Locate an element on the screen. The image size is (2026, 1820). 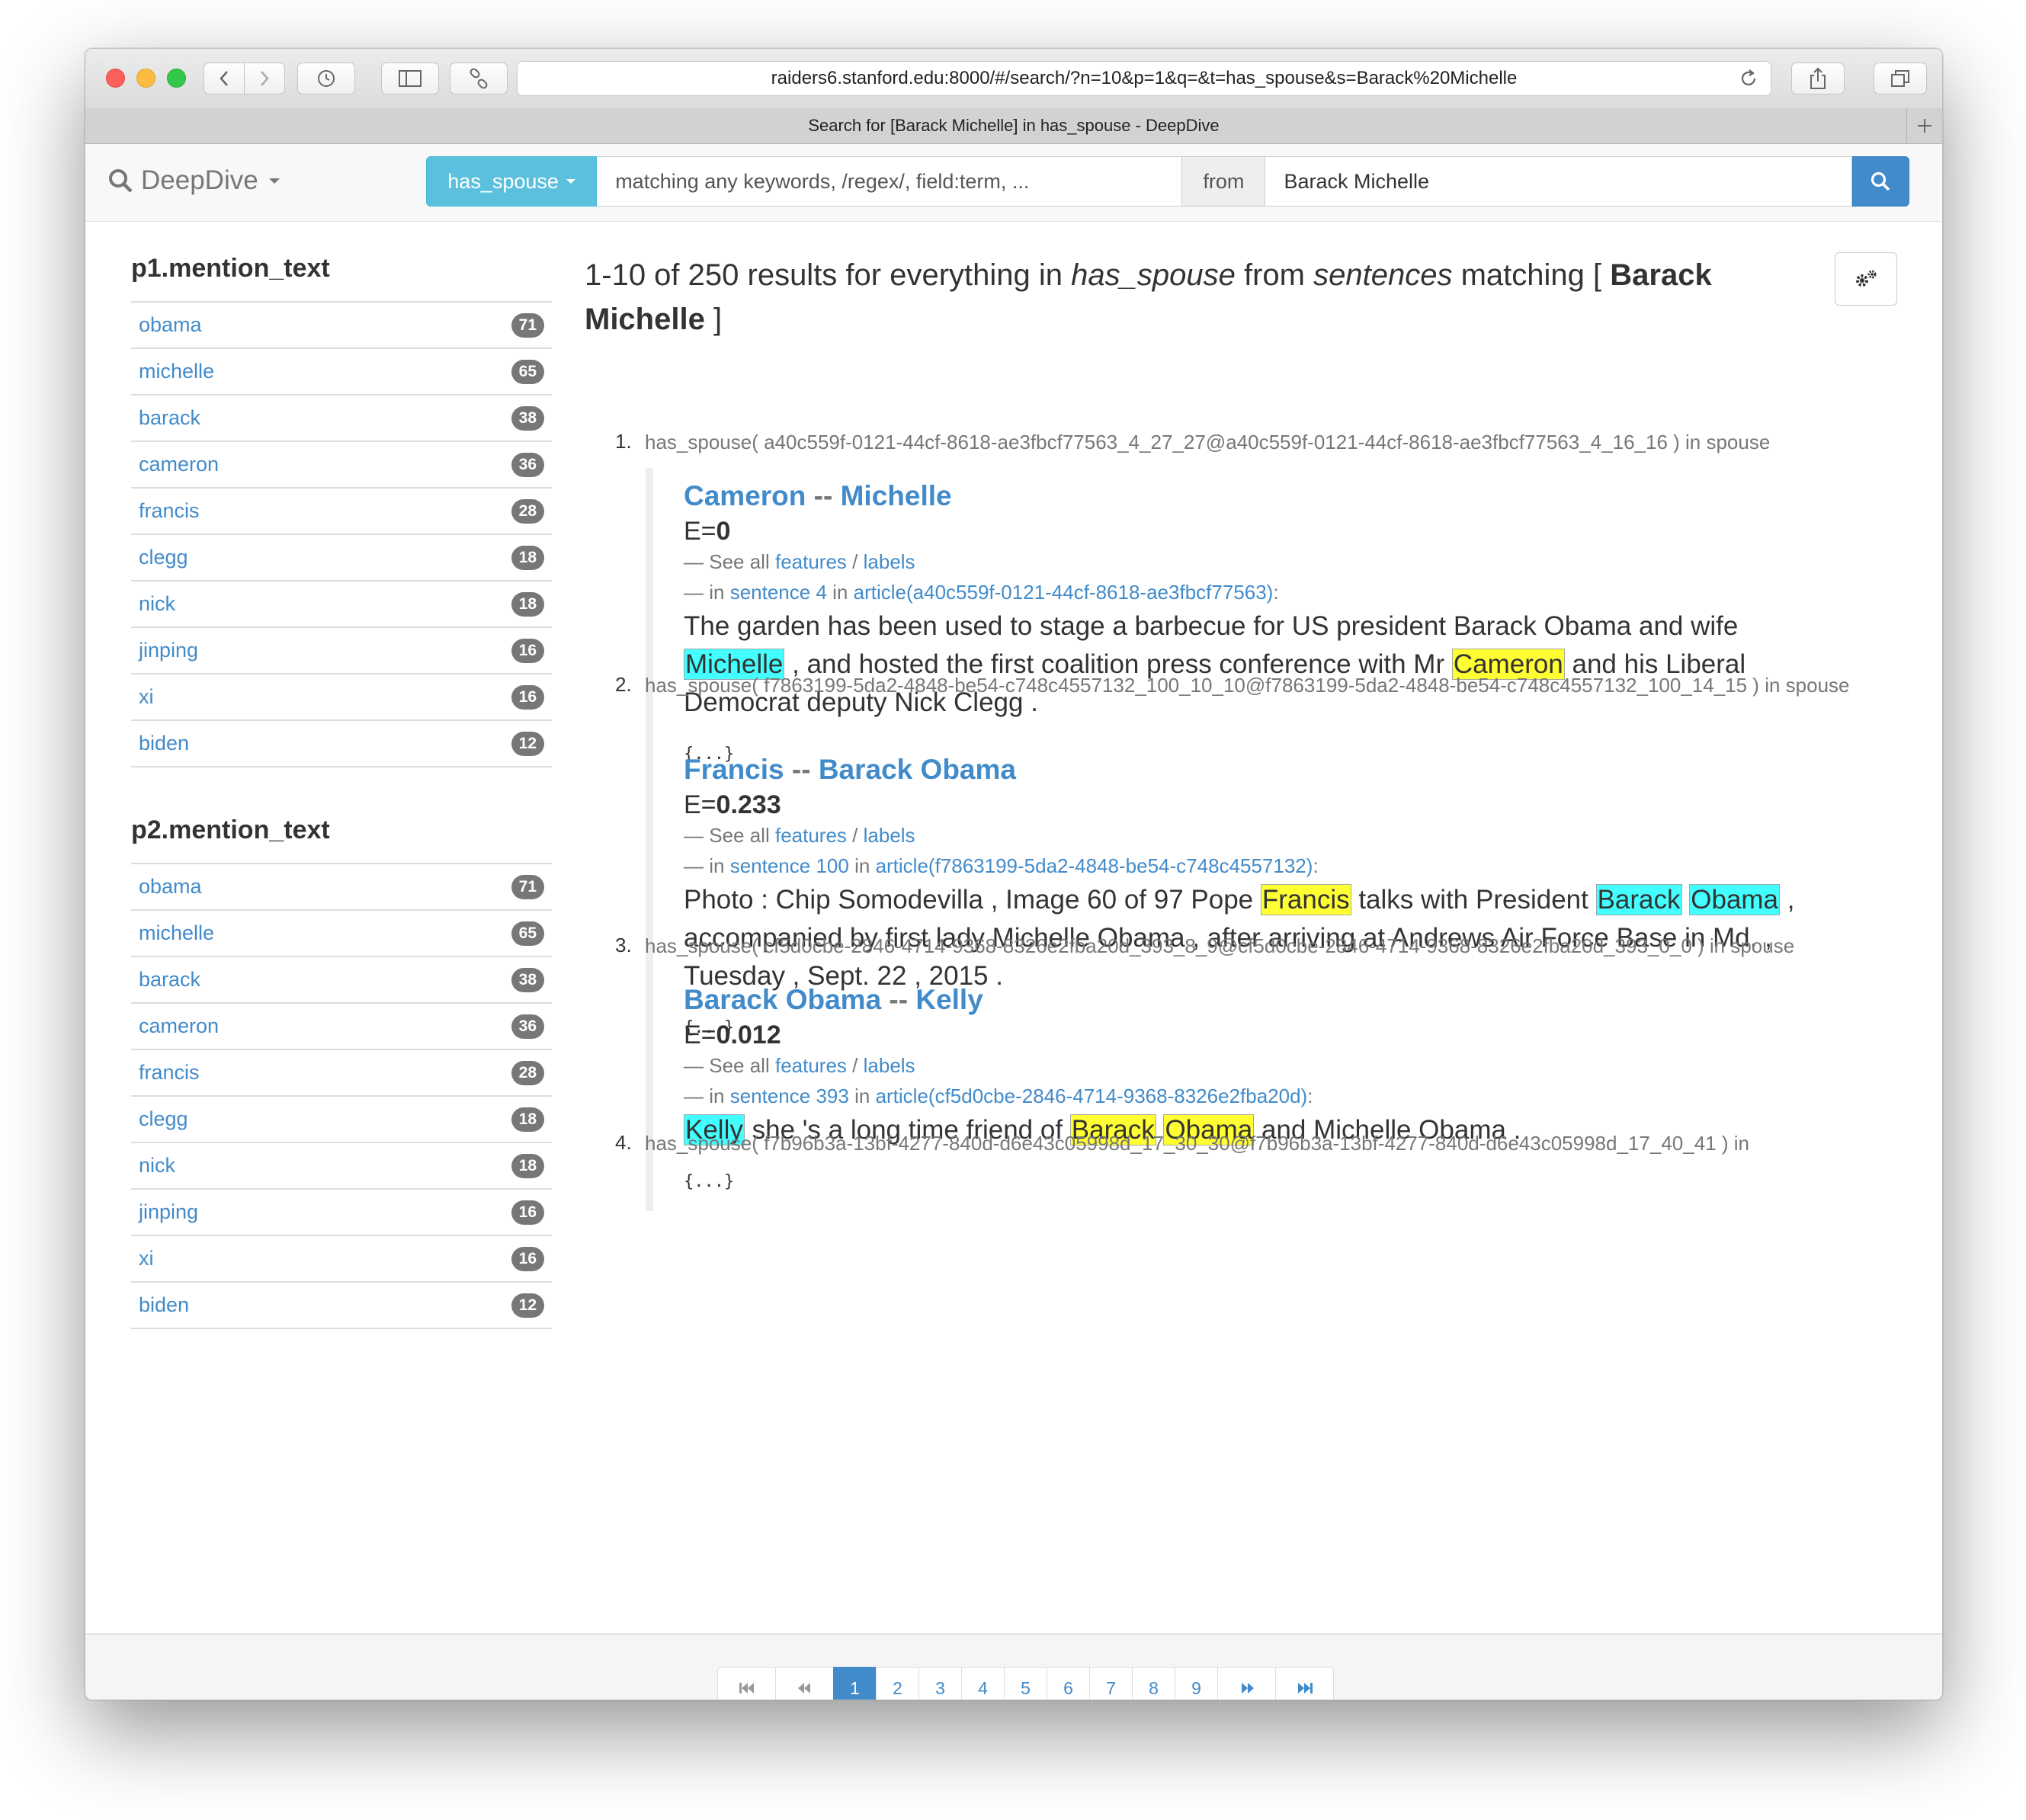
entity-2-link: Barack Obama is located at coordinates (917, 769).